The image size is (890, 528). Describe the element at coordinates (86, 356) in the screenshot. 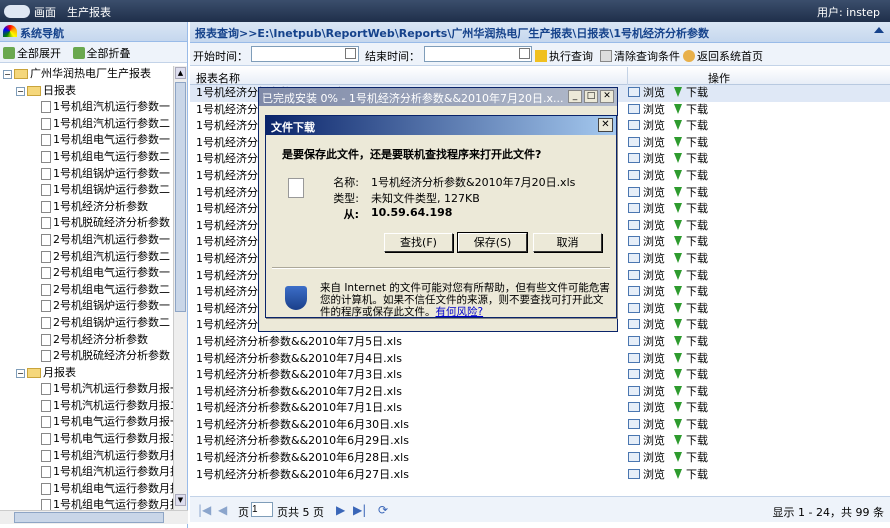

I see `tree-report-node: 2号机脱硫经济分析参数` at that location.